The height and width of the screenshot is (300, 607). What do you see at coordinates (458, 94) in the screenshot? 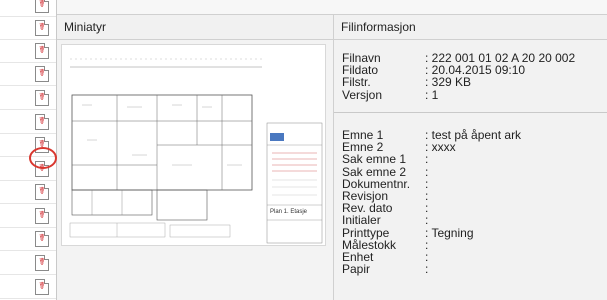
I see `info-row: Versjon : 1` at bounding box center [458, 94].